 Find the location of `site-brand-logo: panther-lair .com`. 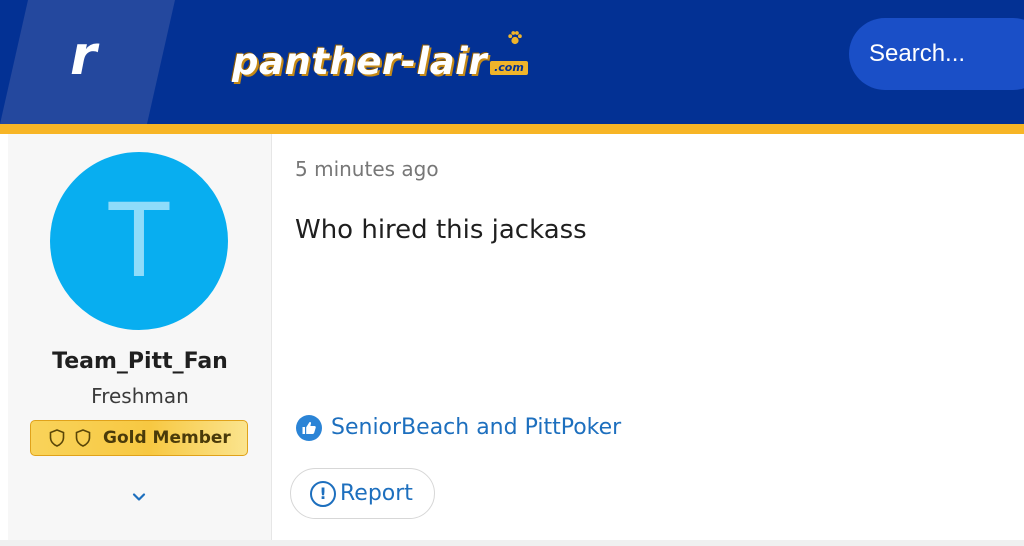

site-brand-logo: panther-lair .com is located at coordinates (380, 57).